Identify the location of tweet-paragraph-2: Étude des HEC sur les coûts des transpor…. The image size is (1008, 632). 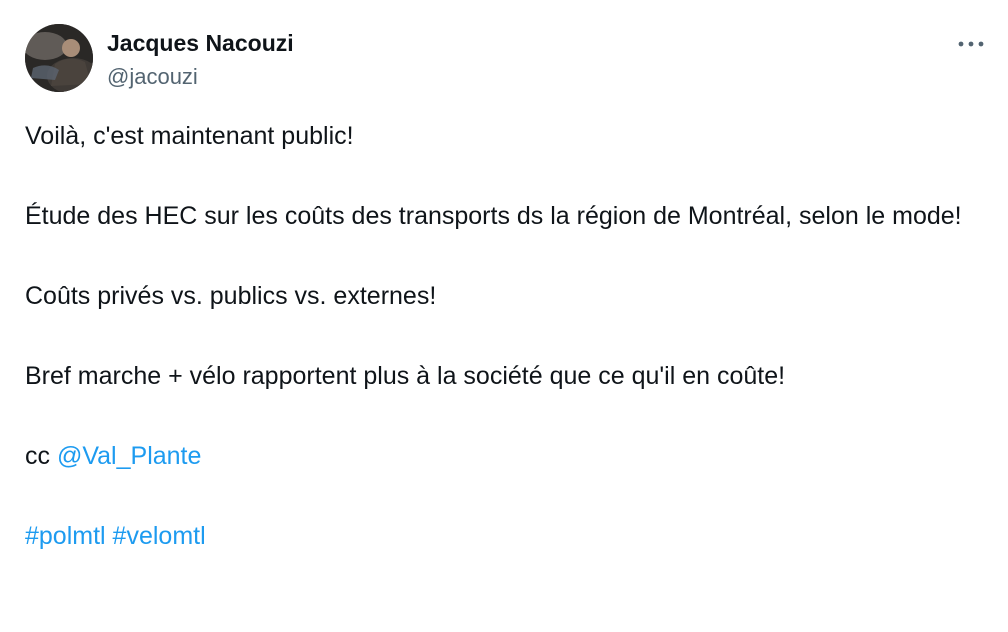
(493, 216).